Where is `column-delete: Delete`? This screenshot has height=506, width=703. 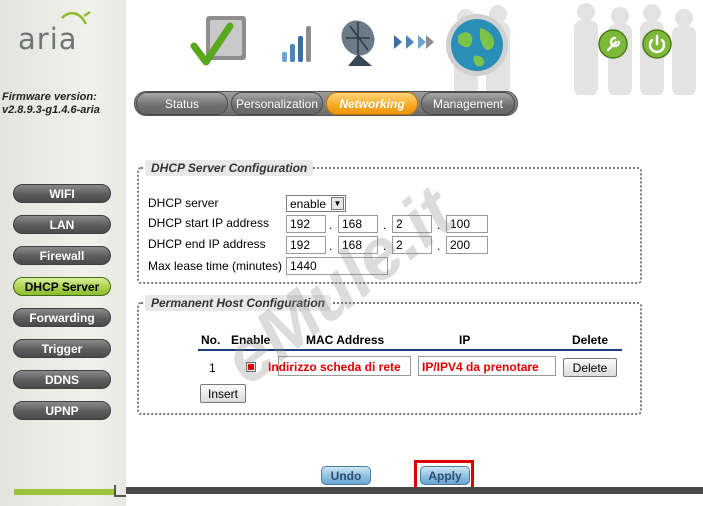
column-delete: Delete is located at coordinates (590, 340).